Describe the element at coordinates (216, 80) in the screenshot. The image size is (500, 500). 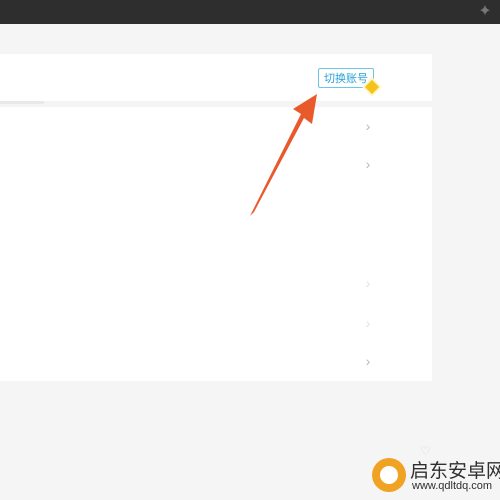
I see `account-header: 切换账号` at that location.